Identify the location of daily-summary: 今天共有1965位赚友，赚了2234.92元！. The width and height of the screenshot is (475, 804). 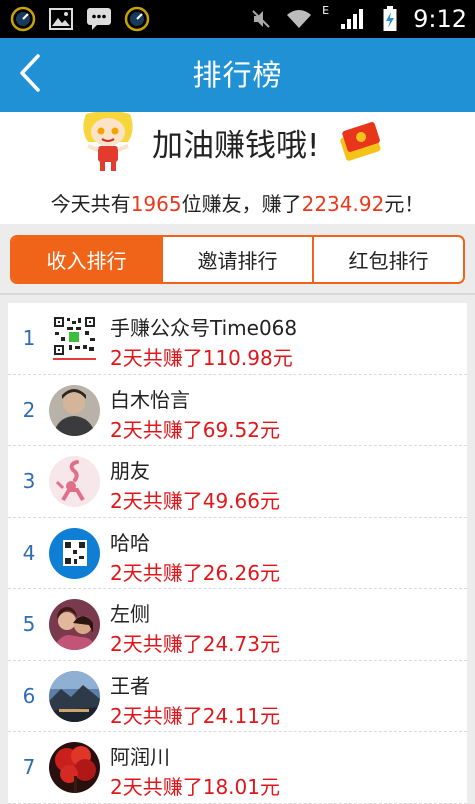
(237, 202).